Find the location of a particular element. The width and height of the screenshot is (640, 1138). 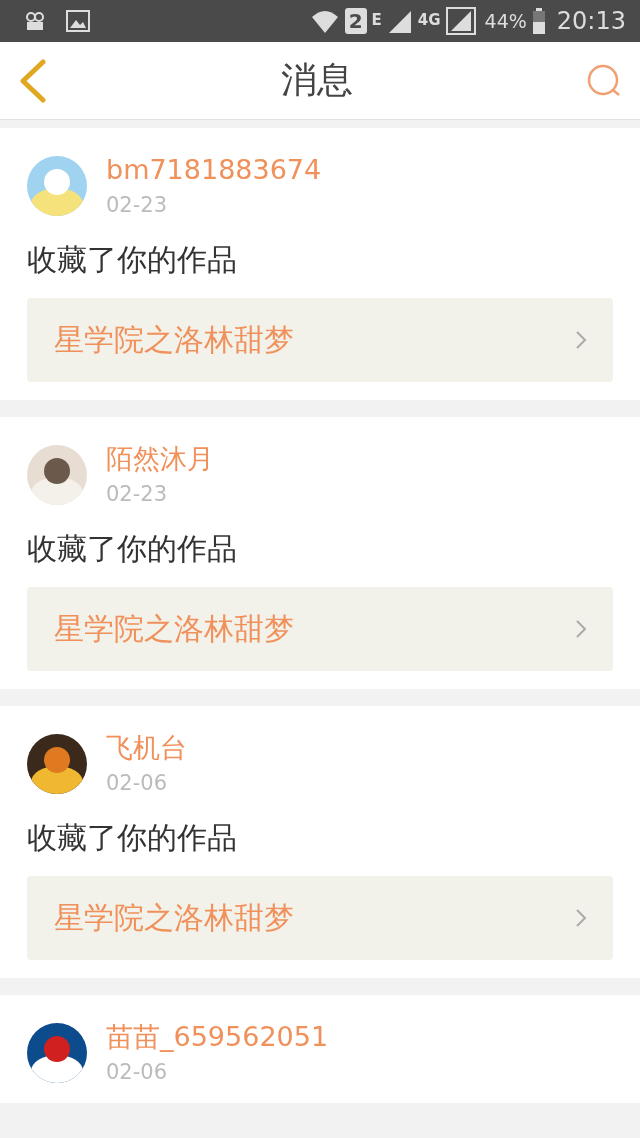

username-link: 陌然沐月 is located at coordinates (160, 459).